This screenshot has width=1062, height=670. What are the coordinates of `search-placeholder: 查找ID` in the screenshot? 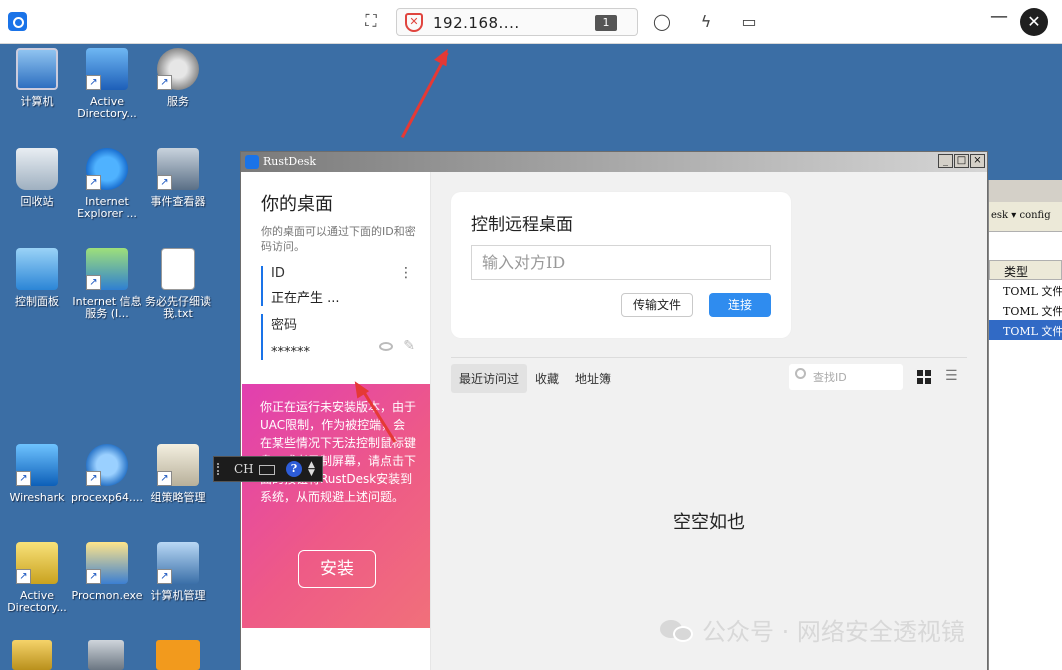 It's located at (830, 377).